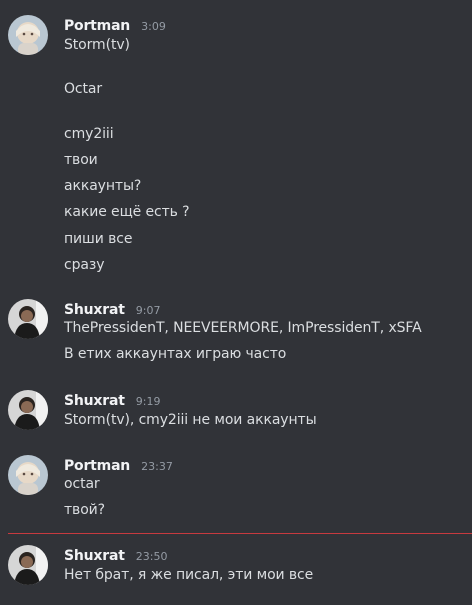 The image size is (472, 605). What do you see at coordinates (84, 265) in the screenshot?
I see `message-text: сразу` at bounding box center [84, 265].